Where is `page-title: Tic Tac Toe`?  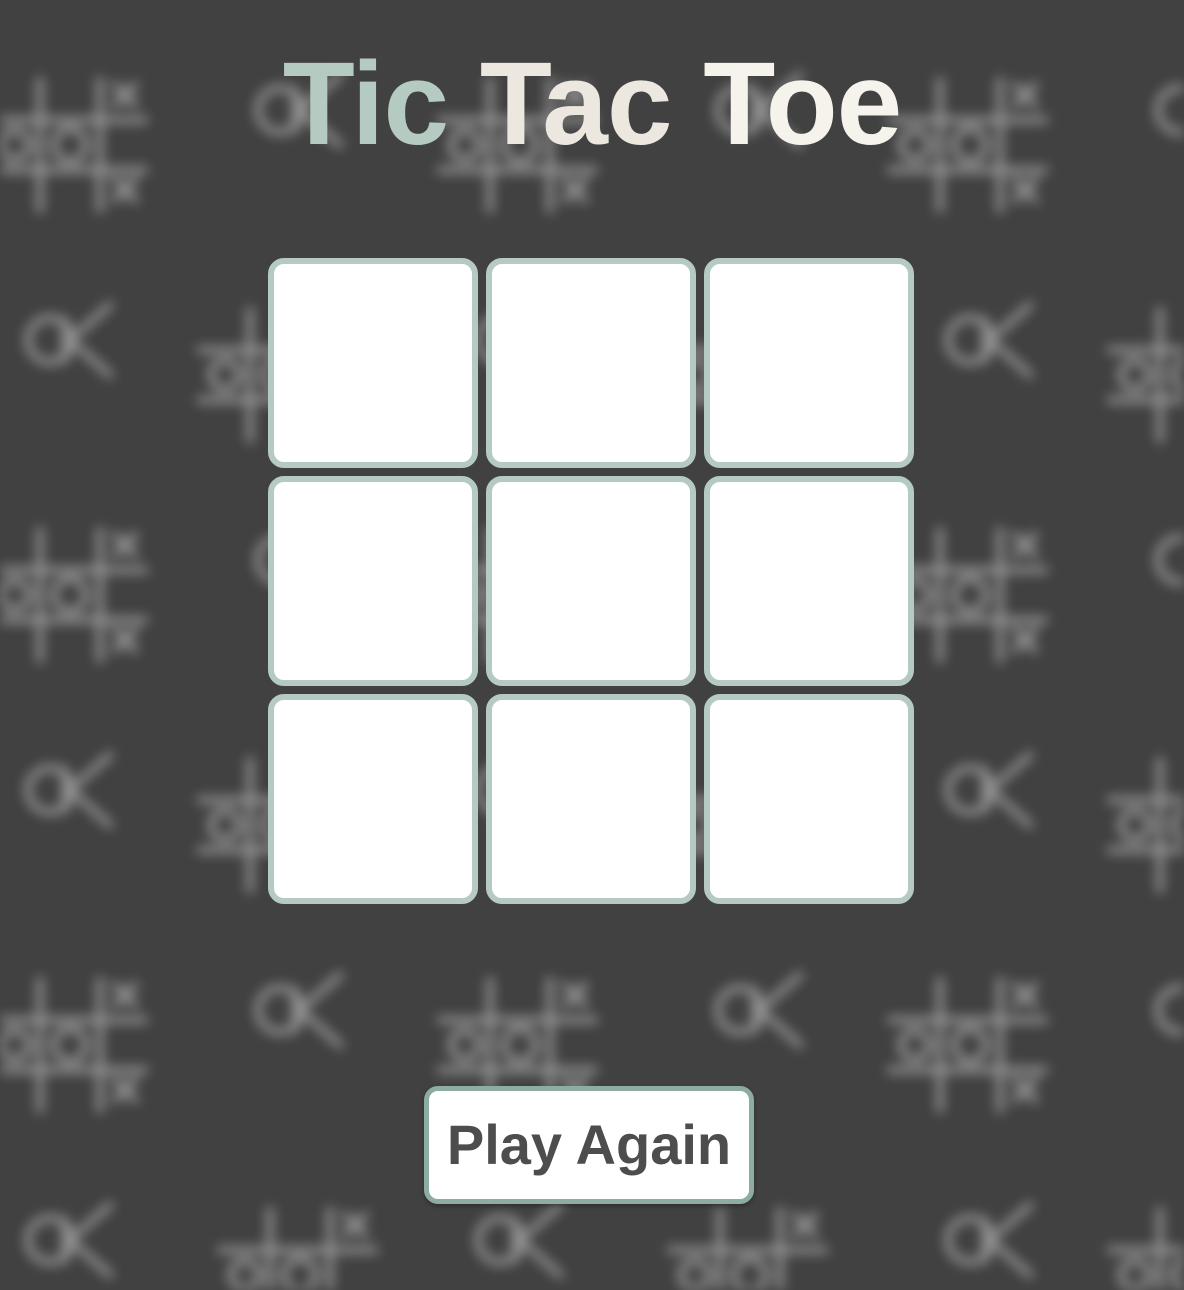
page-title: Tic Tac Toe is located at coordinates (592, 104).